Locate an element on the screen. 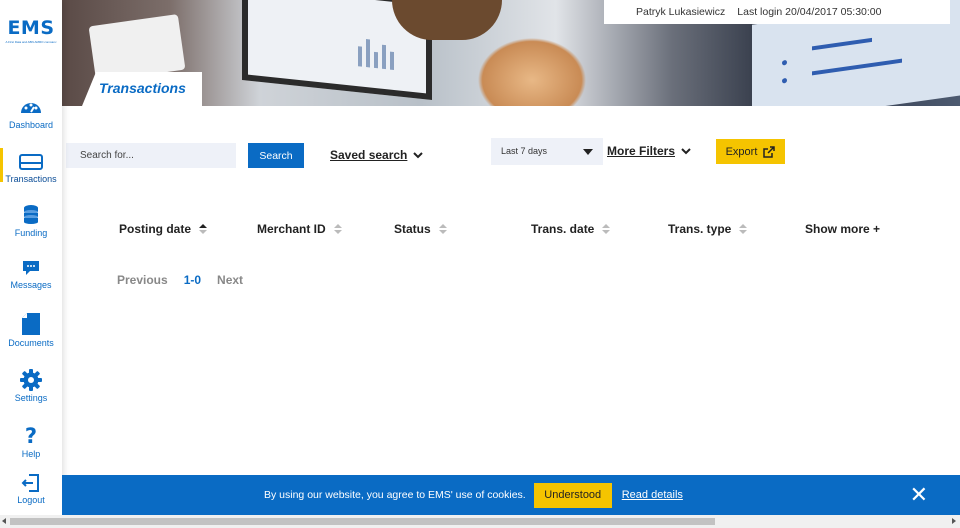  ems-logo: EMS A First Data and ABN AMRO company is located at coordinates (31, 30).